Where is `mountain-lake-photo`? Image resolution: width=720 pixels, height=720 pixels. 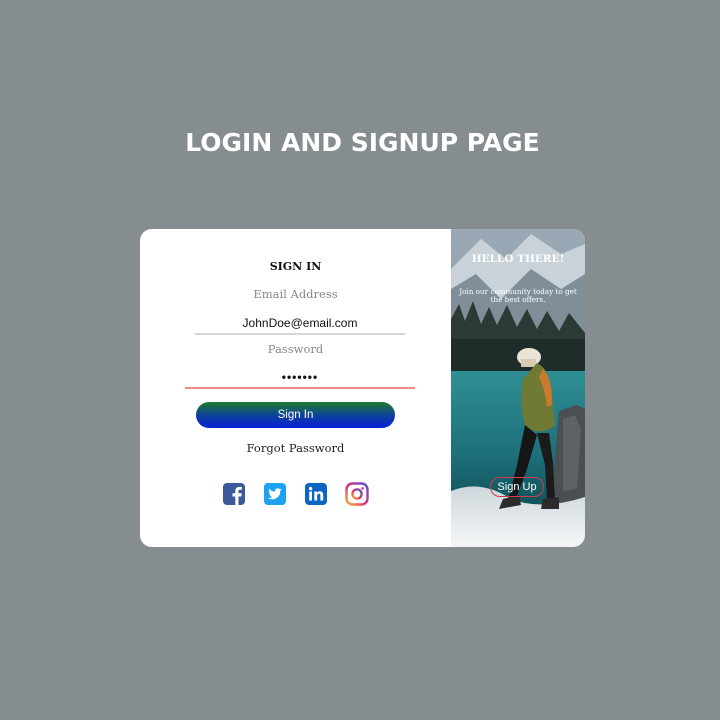
mountain-lake-photo is located at coordinates (518, 388).